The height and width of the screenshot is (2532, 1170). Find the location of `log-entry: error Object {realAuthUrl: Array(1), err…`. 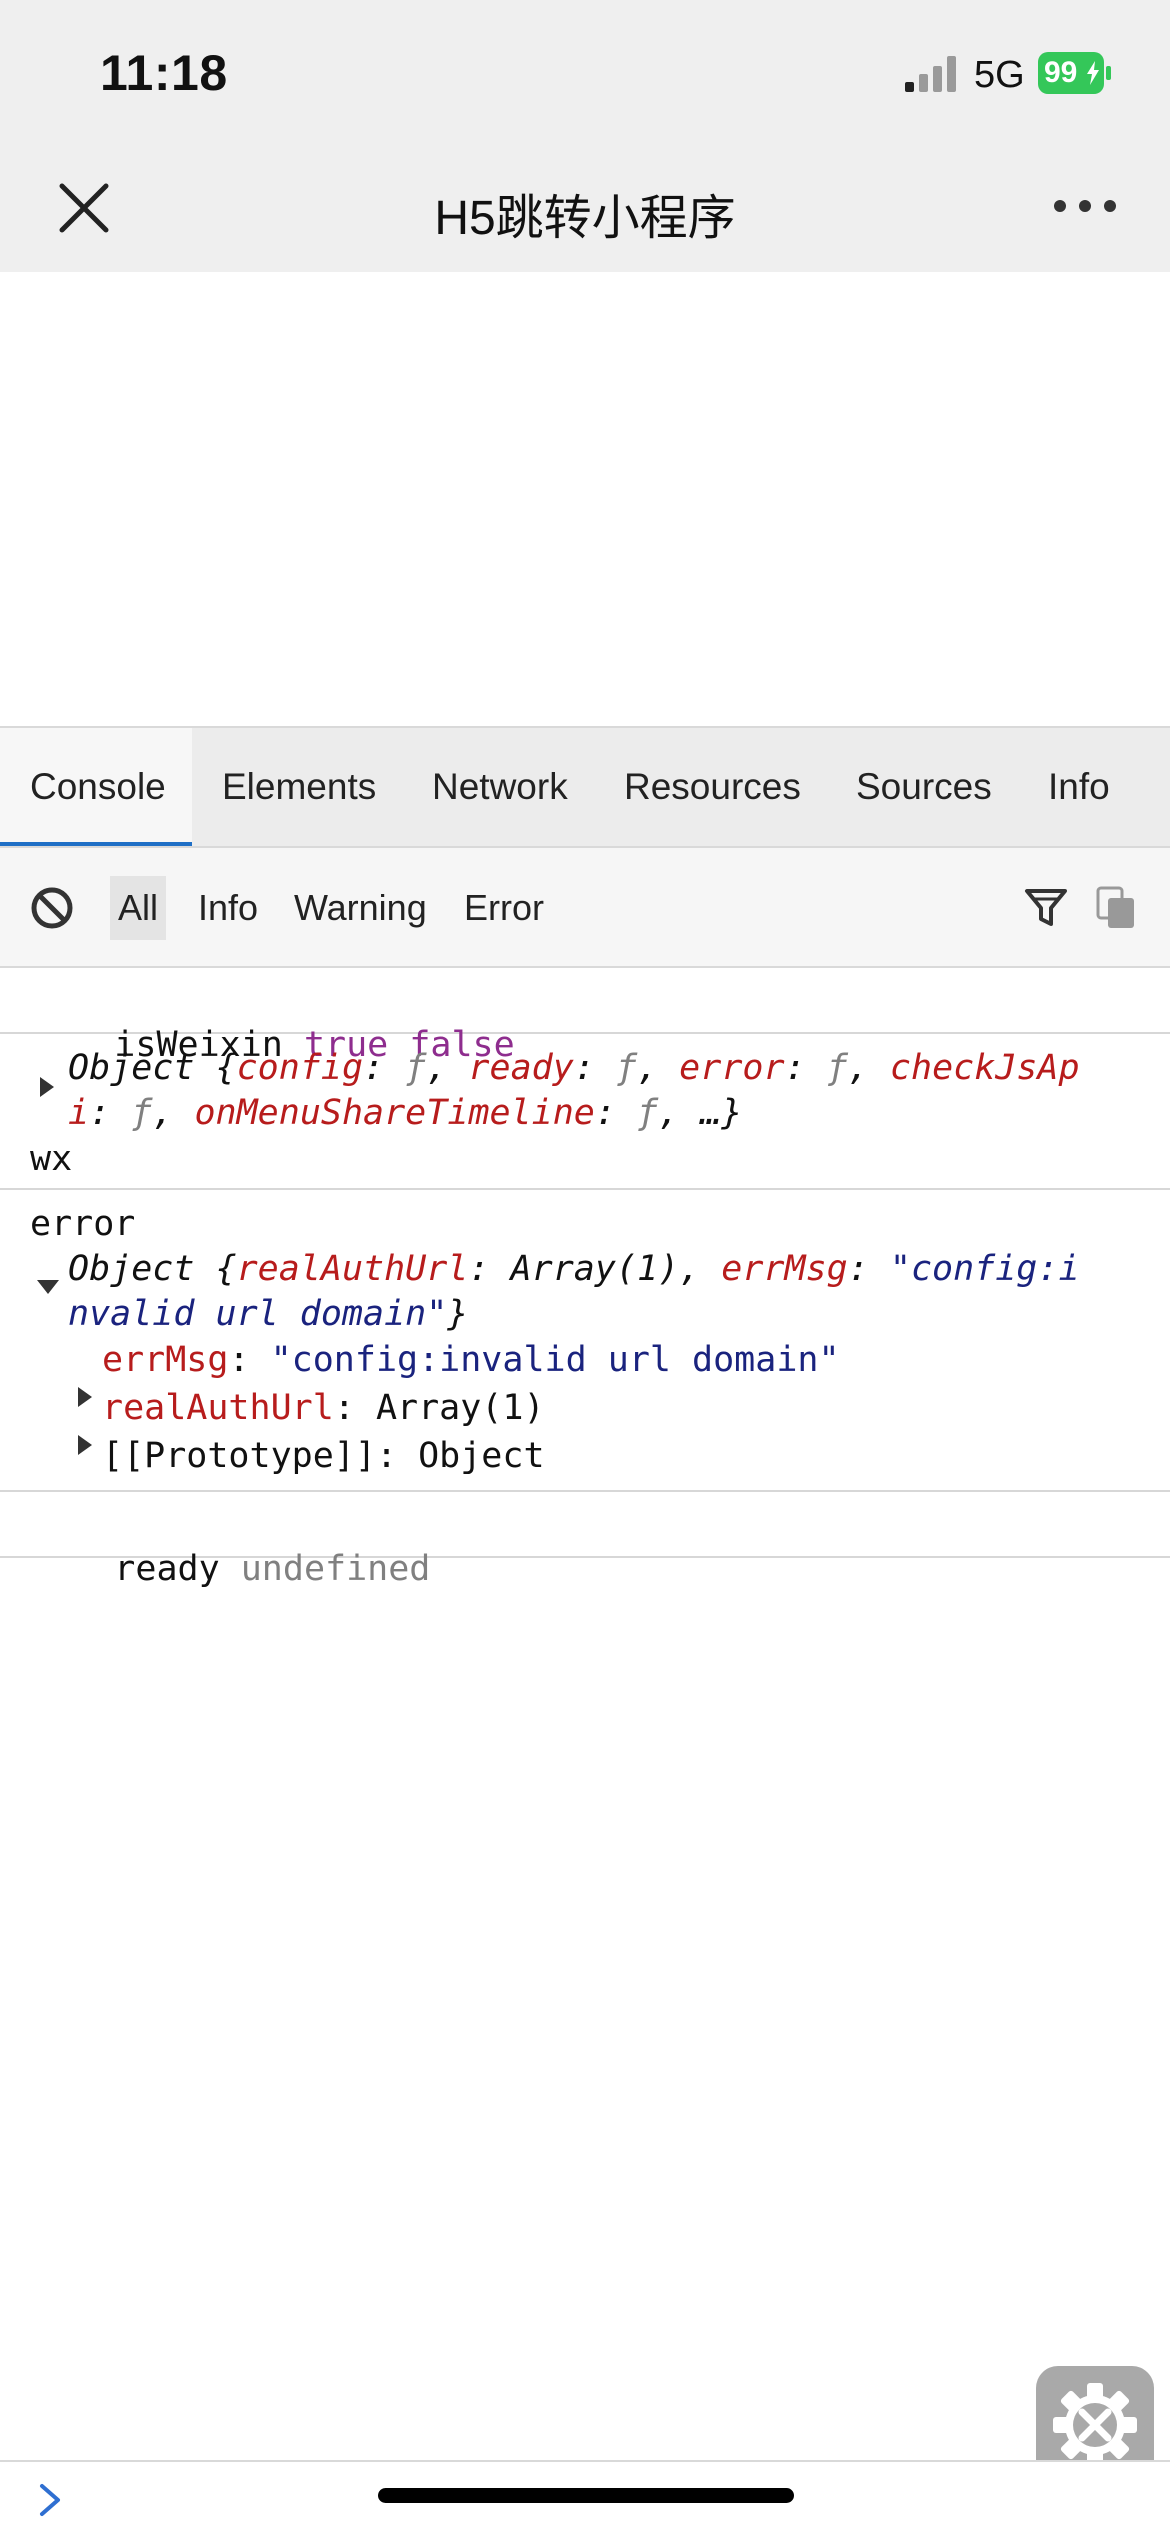

log-entry: error Object {realAuthUrl: Array(1), err… is located at coordinates (585, 1341).